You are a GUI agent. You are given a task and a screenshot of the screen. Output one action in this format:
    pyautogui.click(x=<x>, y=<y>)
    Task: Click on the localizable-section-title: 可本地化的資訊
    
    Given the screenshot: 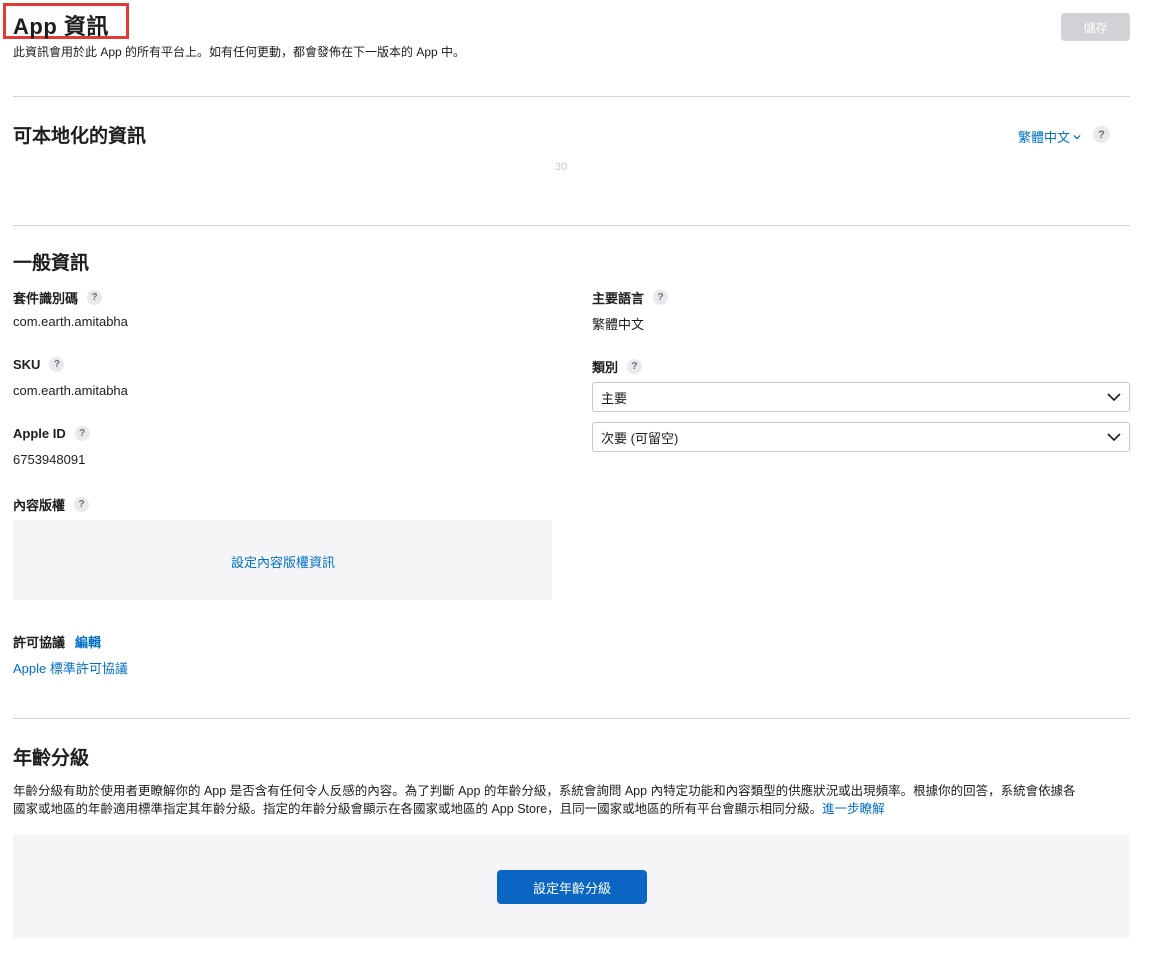 What is the action you would take?
    pyautogui.click(x=80, y=136)
    